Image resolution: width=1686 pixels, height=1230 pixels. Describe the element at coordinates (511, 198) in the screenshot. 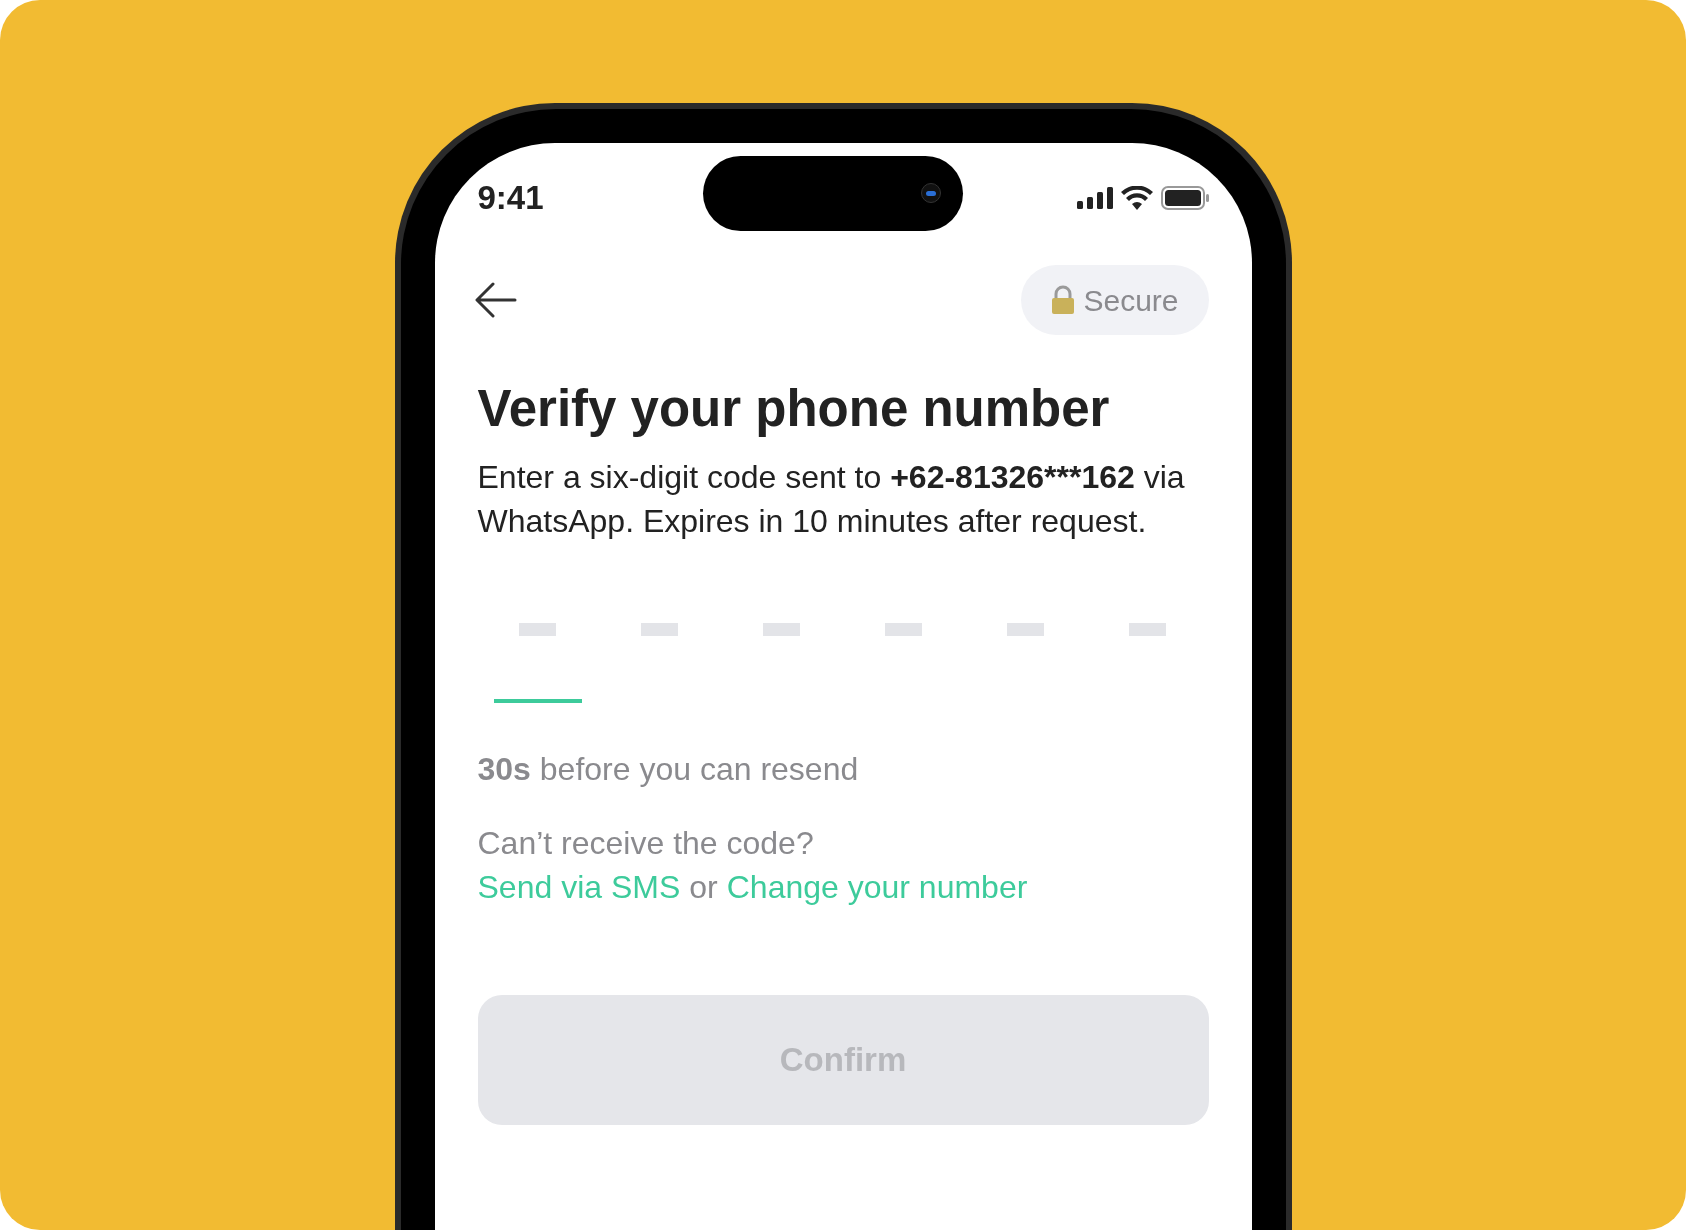

I see `status-time: 9:41` at that location.